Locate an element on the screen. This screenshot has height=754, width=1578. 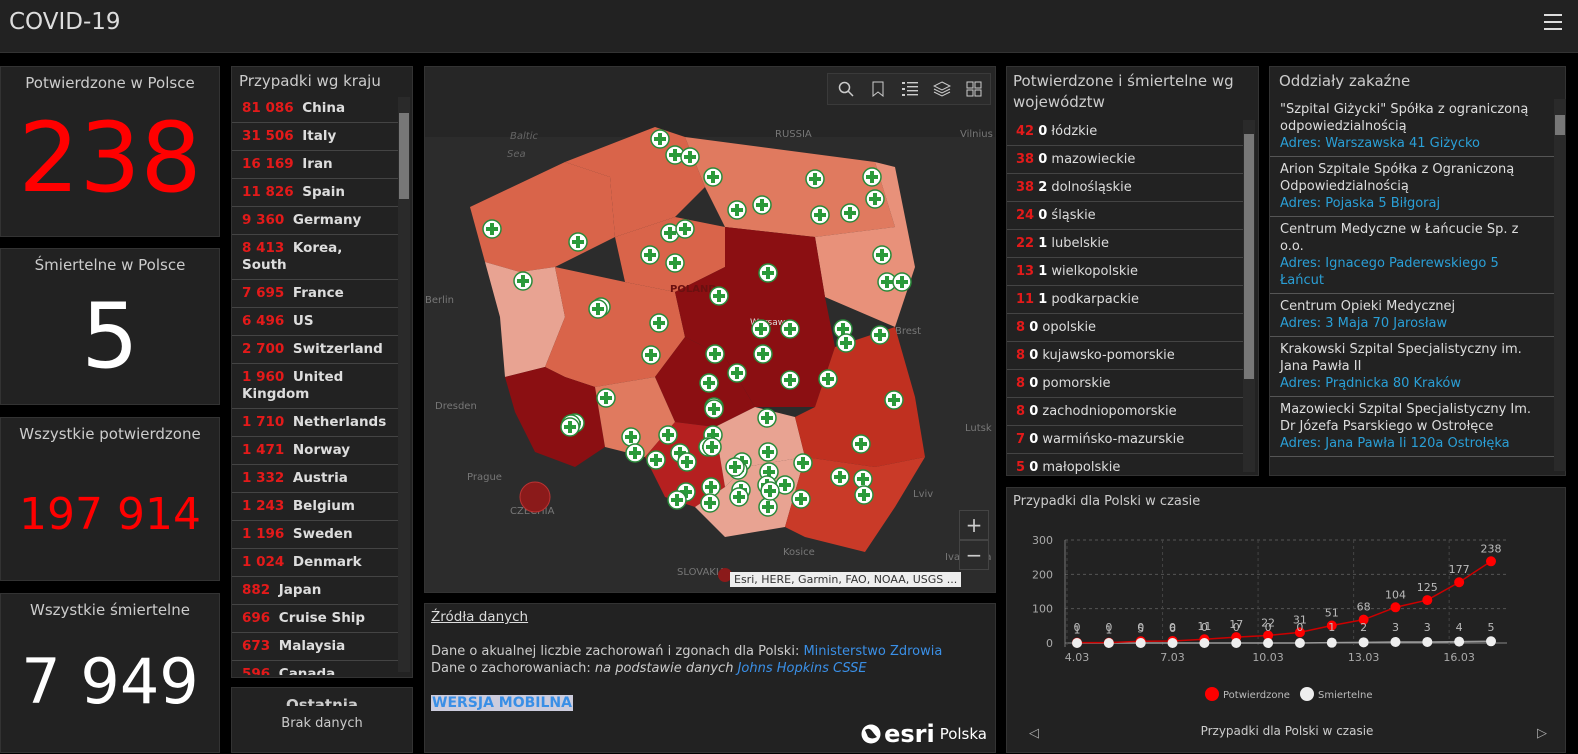
basemap-gallery-icon is located at coordinates (974, 89).